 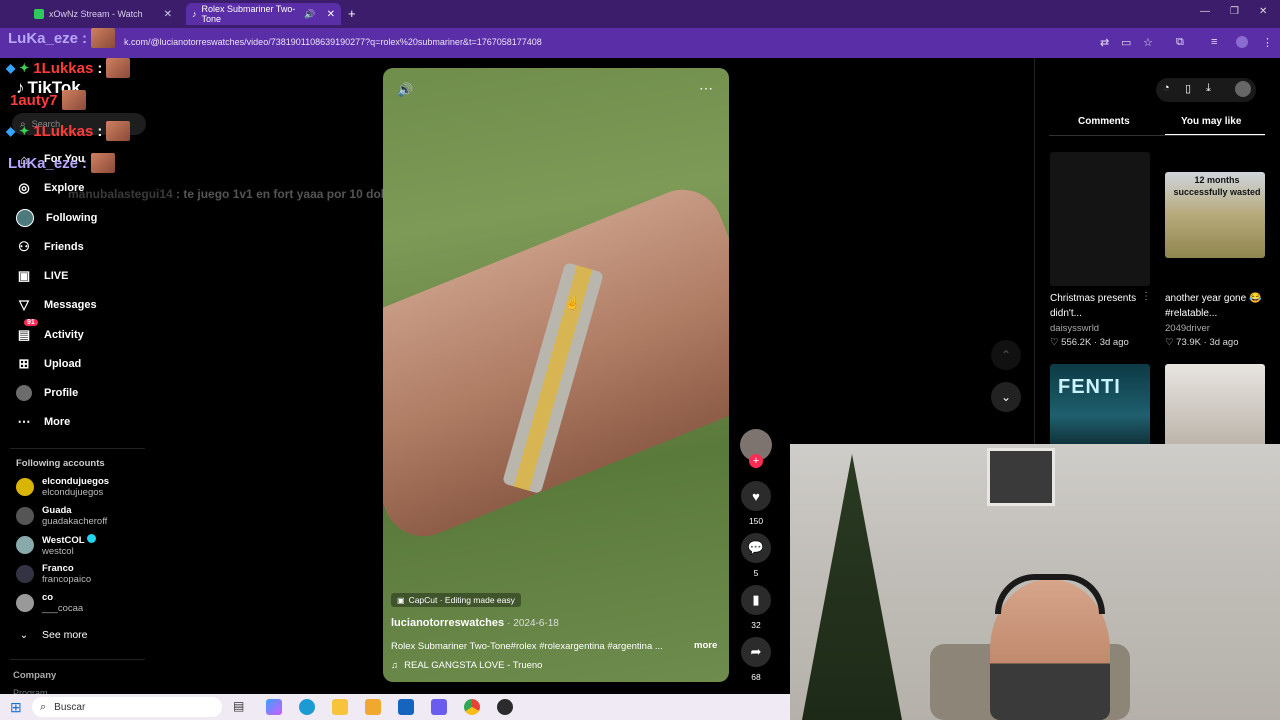 I want to click on phone-icon: ▯, so click(x=1188, y=88).